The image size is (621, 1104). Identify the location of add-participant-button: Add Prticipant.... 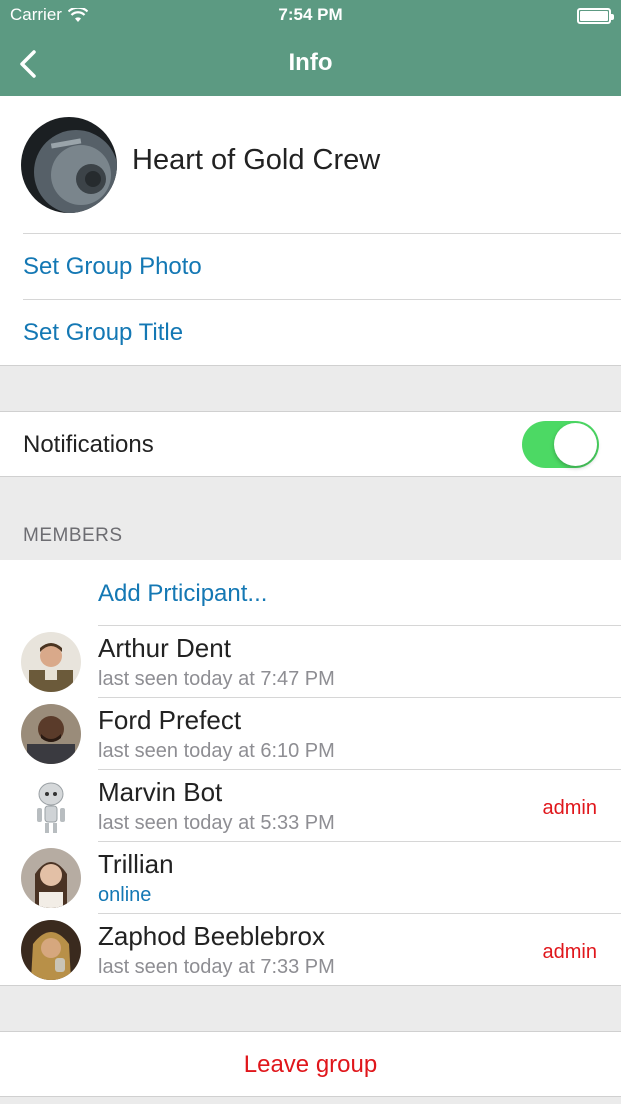
(182, 594).